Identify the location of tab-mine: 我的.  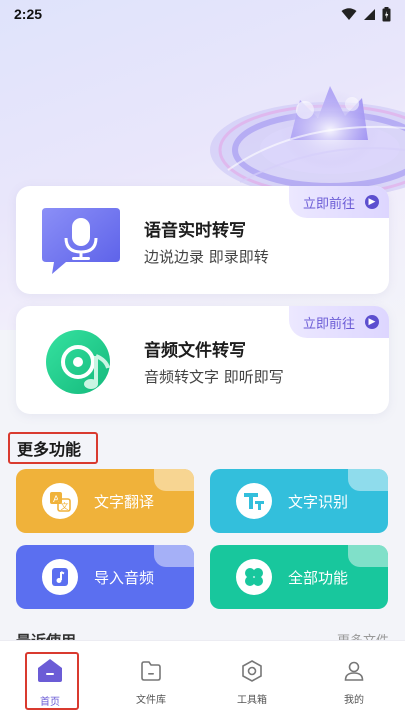
(354, 676).